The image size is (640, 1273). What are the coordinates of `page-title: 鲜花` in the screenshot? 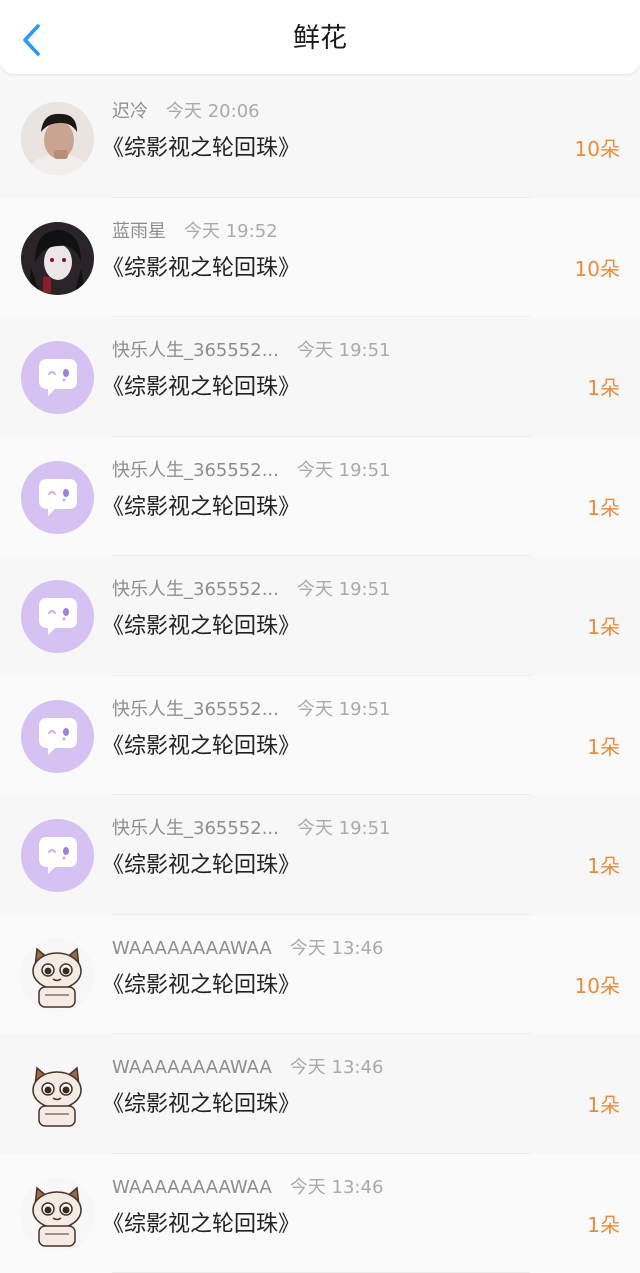 It's located at (320, 39).